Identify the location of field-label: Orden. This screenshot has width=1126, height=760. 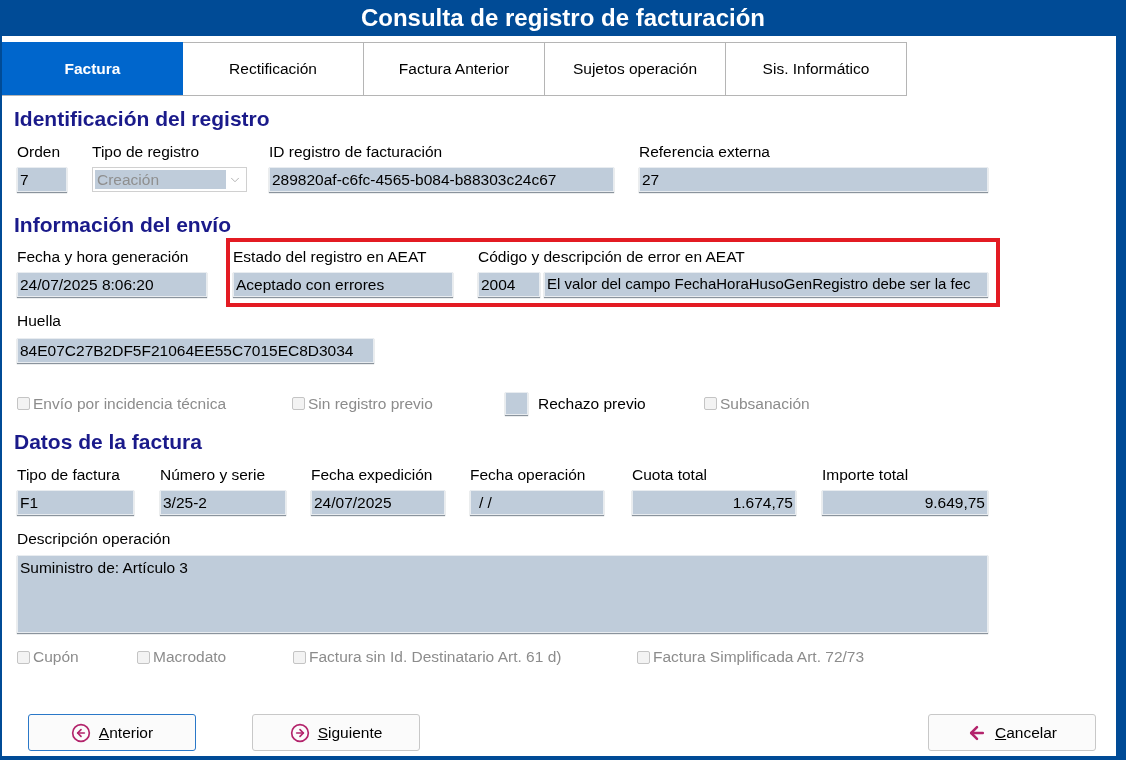
(39, 152).